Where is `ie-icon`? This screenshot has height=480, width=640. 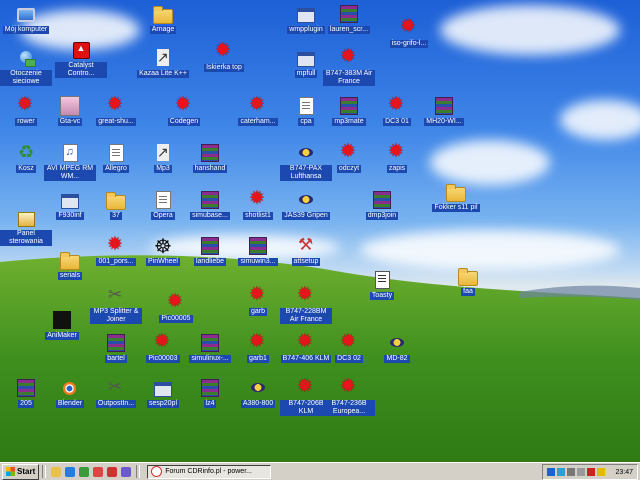 ie-icon is located at coordinates (70, 471).